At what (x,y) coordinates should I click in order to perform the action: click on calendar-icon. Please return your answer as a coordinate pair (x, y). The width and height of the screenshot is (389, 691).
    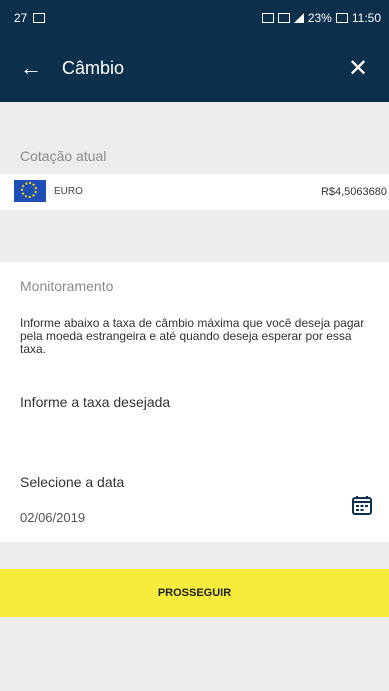
    Looking at the image, I should click on (362, 505).